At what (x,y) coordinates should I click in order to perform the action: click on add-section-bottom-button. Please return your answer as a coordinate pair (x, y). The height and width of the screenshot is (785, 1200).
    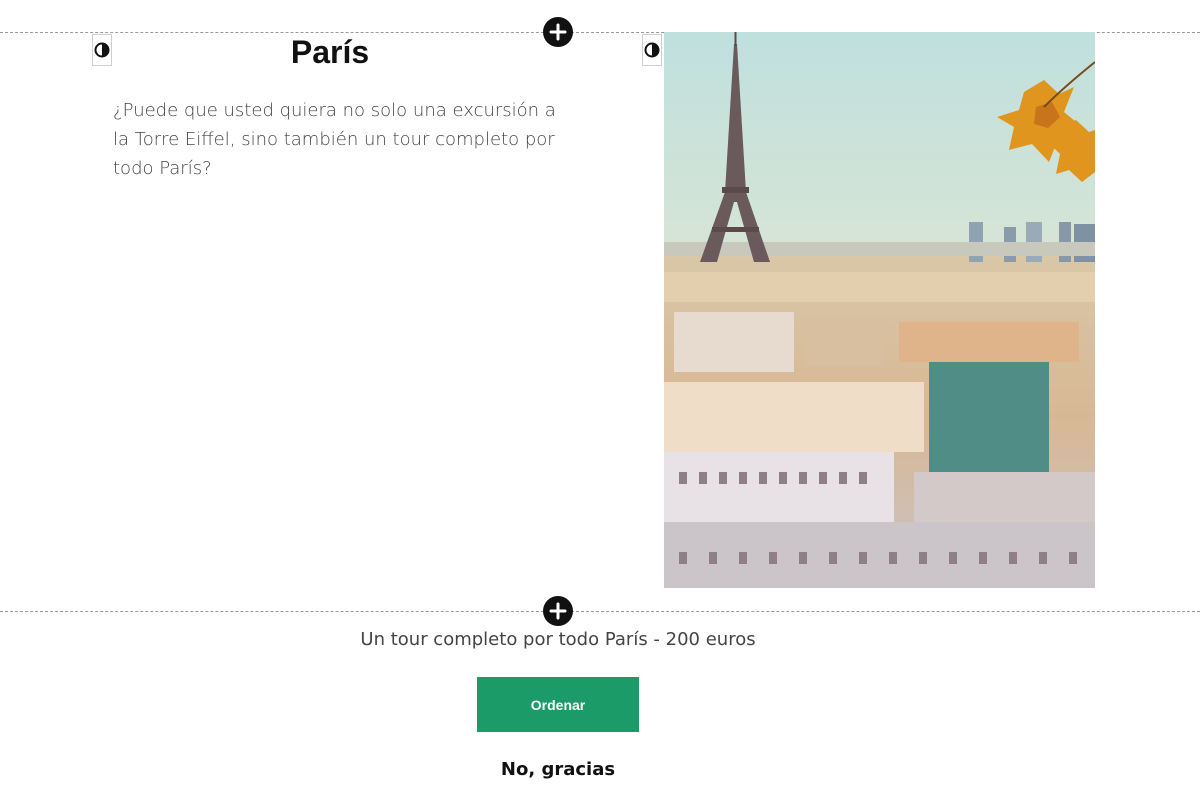
    Looking at the image, I should click on (558, 611).